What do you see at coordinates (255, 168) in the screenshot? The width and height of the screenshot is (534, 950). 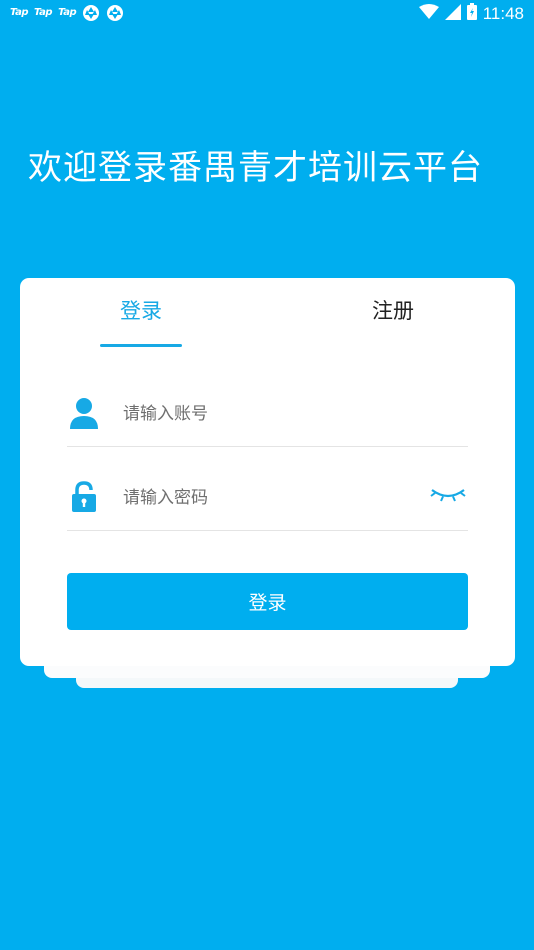 I see `welcome-title: 欢迎登录番禺青才培训云平台` at bounding box center [255, 168].